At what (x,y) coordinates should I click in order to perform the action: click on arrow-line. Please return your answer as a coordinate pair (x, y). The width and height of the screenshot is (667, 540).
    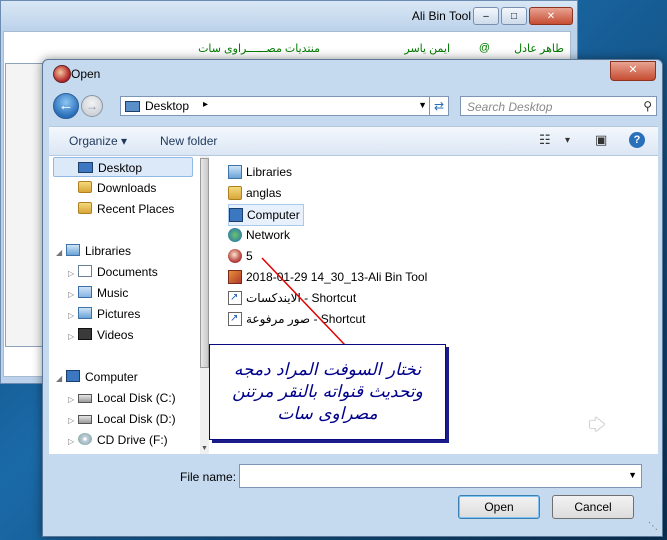
    Looking at the image, I should click on (303, 301).